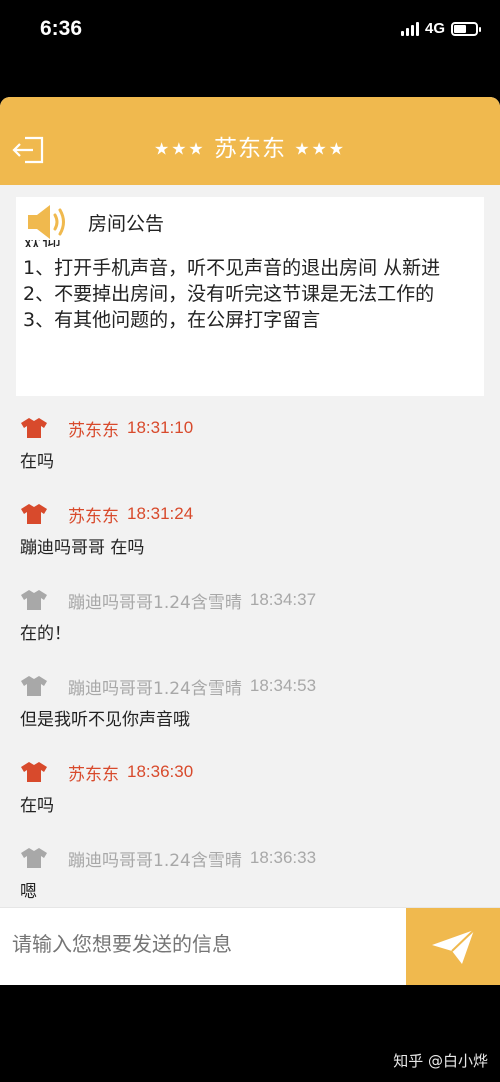  What do you see at coordinates (42, 243) in the screenshot?
I see `notice-truncated-line: 欢迎` at bounding box center [42, 243].